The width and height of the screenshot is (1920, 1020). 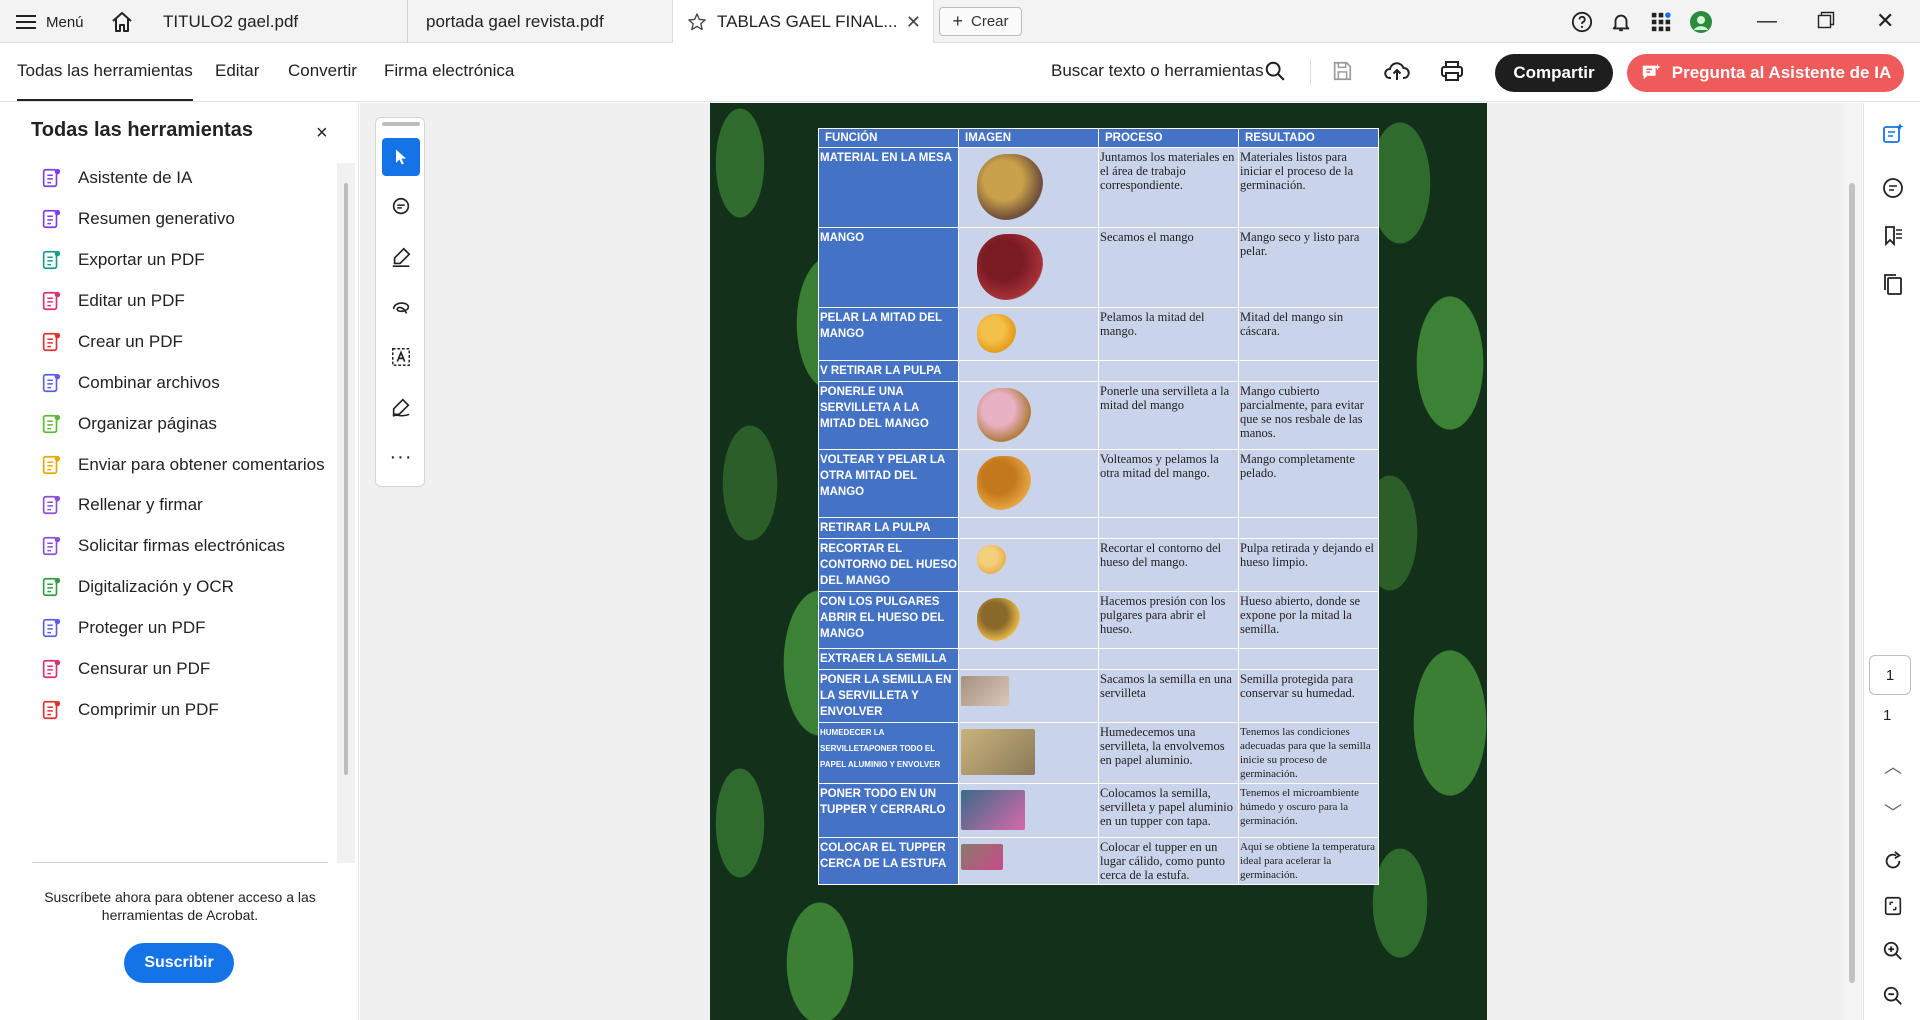 What do you see at coordinates (1893, 284) in the screenshot?
I see `pages-rail-icon` at bounding box center [1893, 284].